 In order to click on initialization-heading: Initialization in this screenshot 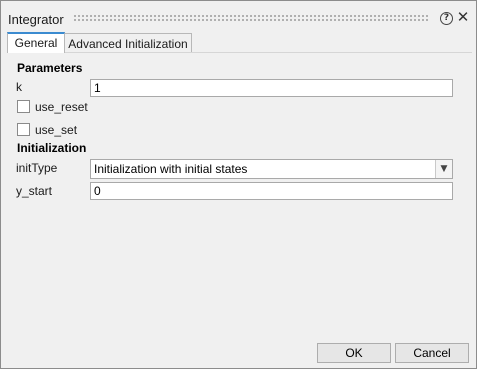, I will do `click(52, 148)`.